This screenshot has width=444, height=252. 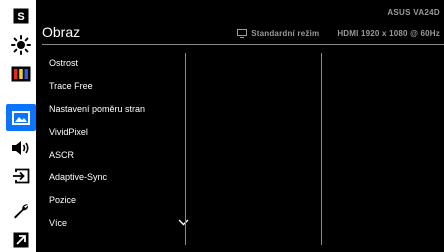 What do you see at coordinates (119, 200) in the screenshot?
I see `menu-item-pozice: Pozice` at bounding box center [119, 200].